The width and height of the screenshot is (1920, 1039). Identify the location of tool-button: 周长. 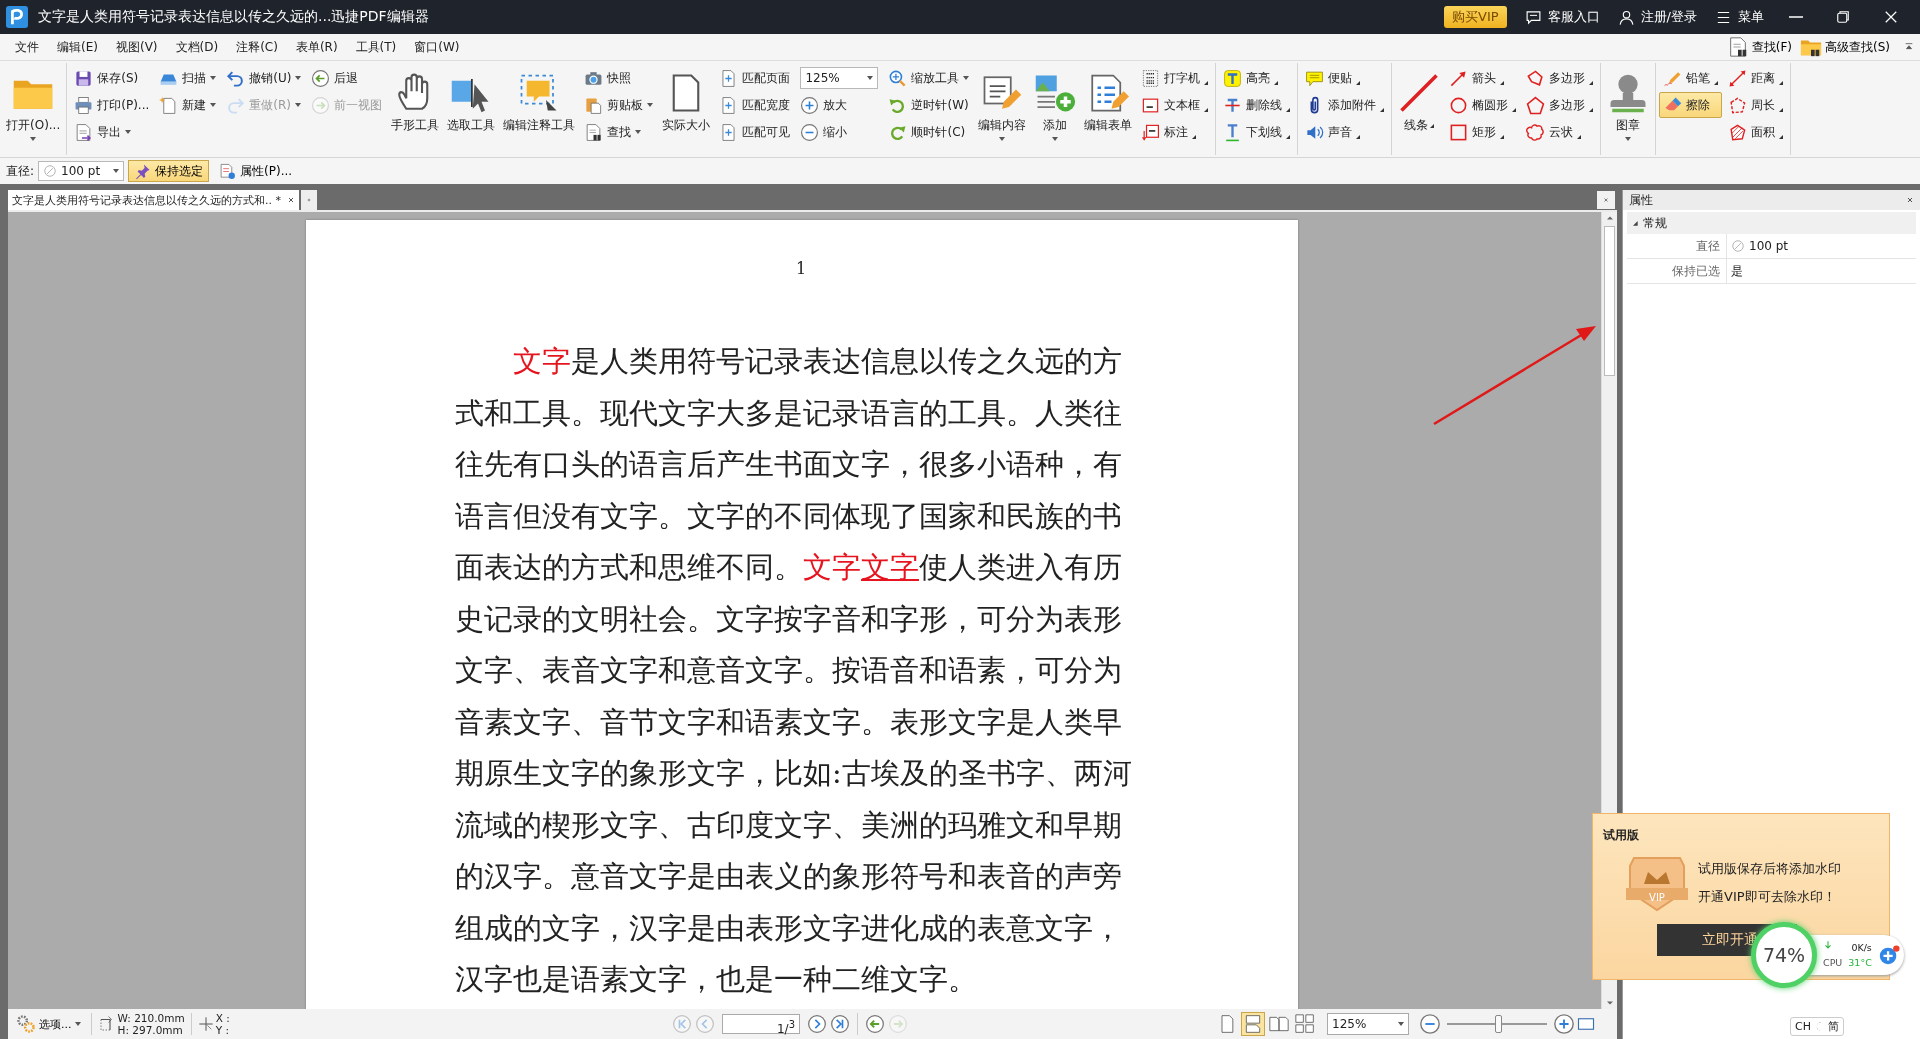
(1756, 105).